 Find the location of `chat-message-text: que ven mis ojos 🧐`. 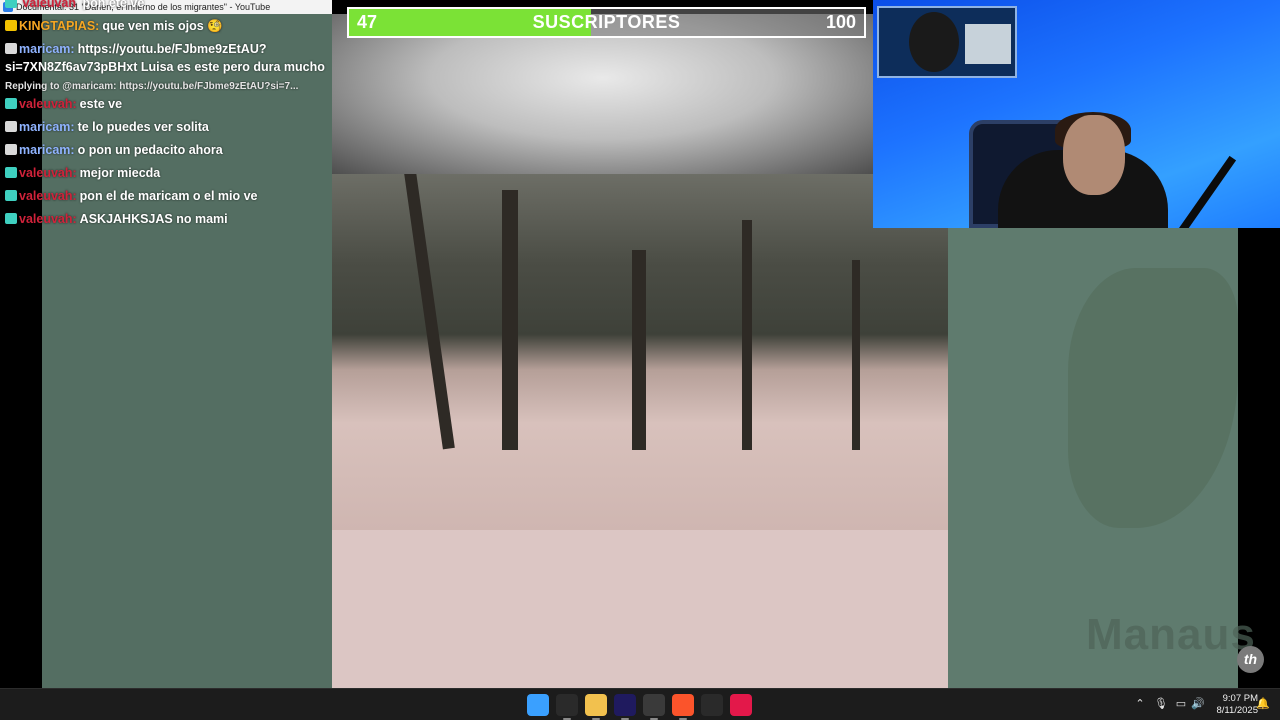

chat-message-text: que ven mis ojos 🧐 is located at coordinates (162, 26).